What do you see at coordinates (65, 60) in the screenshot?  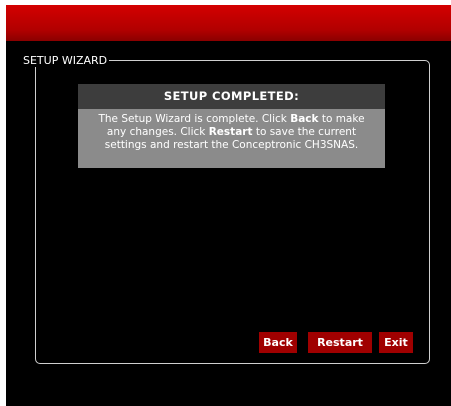 I see `setup-wizard-title: SETUP WIZARD` at bounding box center [65, 60].